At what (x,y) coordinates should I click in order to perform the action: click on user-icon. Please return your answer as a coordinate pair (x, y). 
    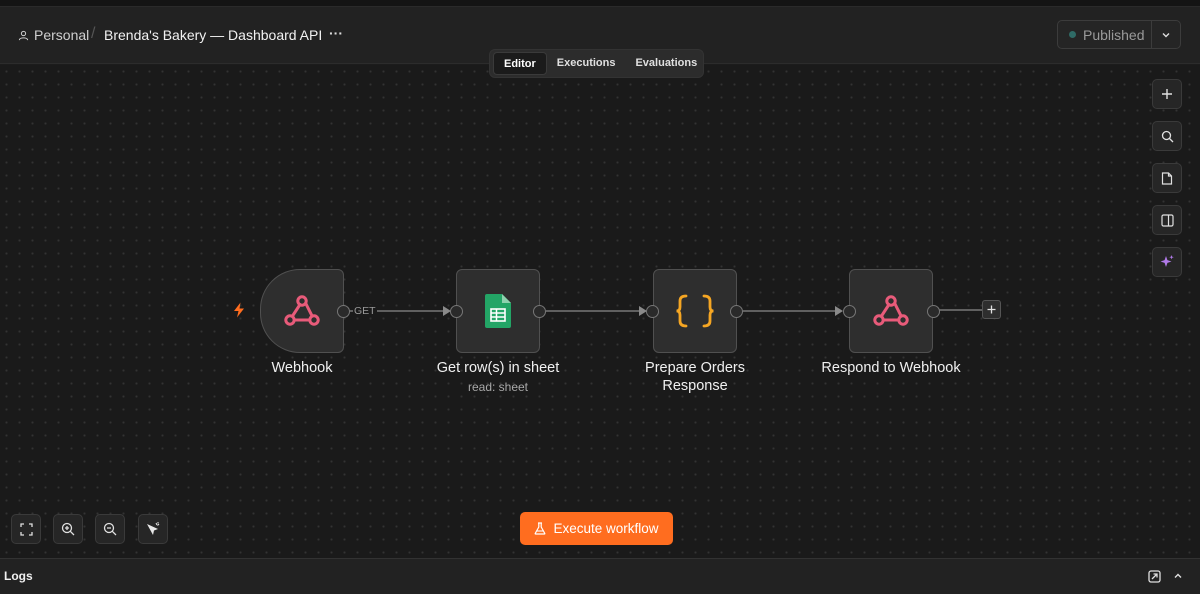
    Looking at the image, I should click on (23, 35).